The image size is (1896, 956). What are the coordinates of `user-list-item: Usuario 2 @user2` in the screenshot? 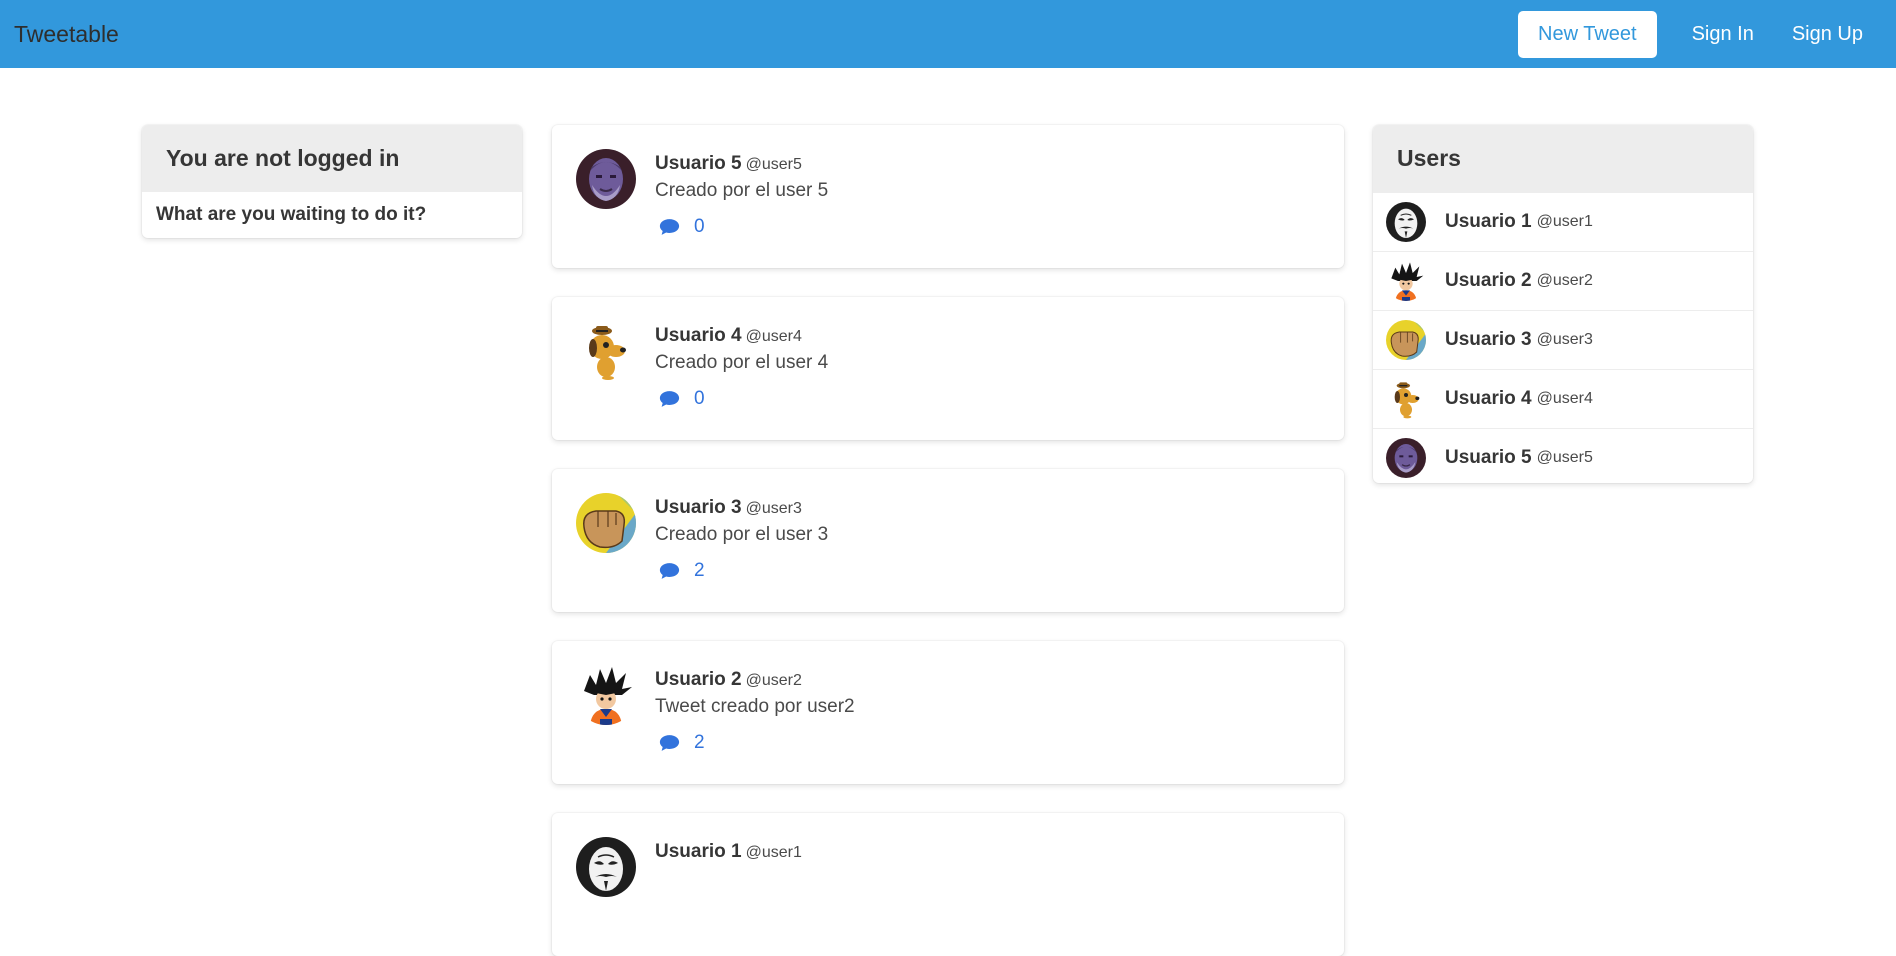 It's located at (1563, 280).